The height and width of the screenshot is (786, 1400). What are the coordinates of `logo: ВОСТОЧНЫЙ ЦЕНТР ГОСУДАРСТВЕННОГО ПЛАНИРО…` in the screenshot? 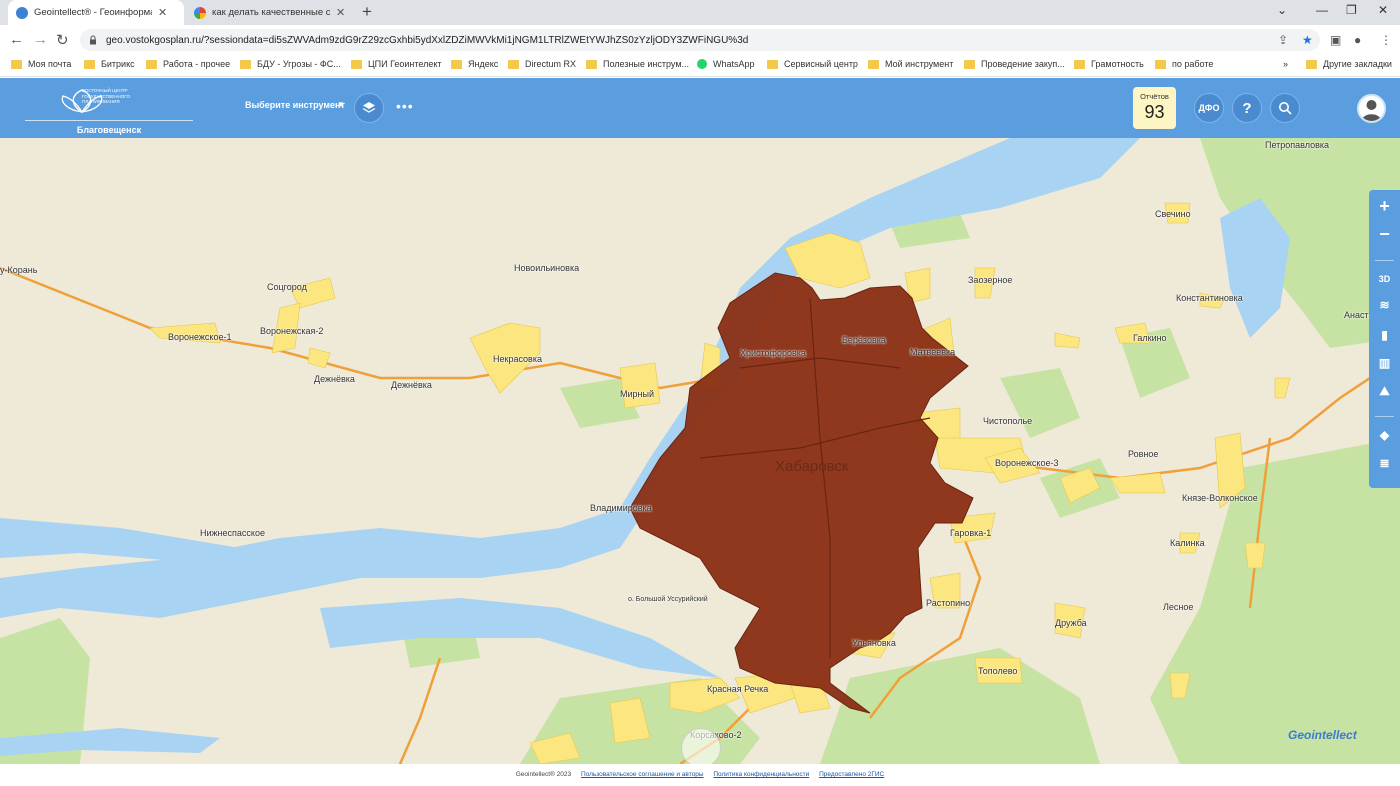 It's located at (109, 108).